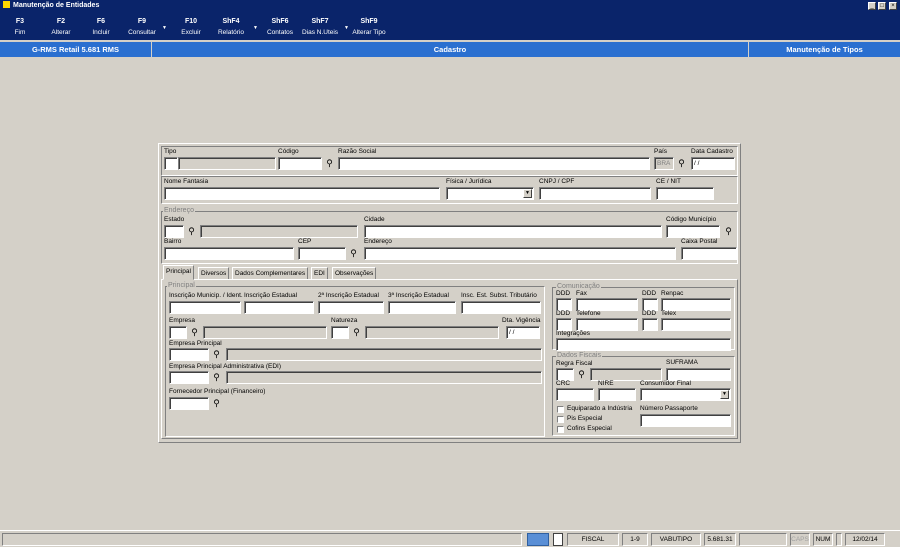 The width and height of the screenshot is (900, 547). I want to click on excluir-button: F10 Excluir, so click(191, 27).